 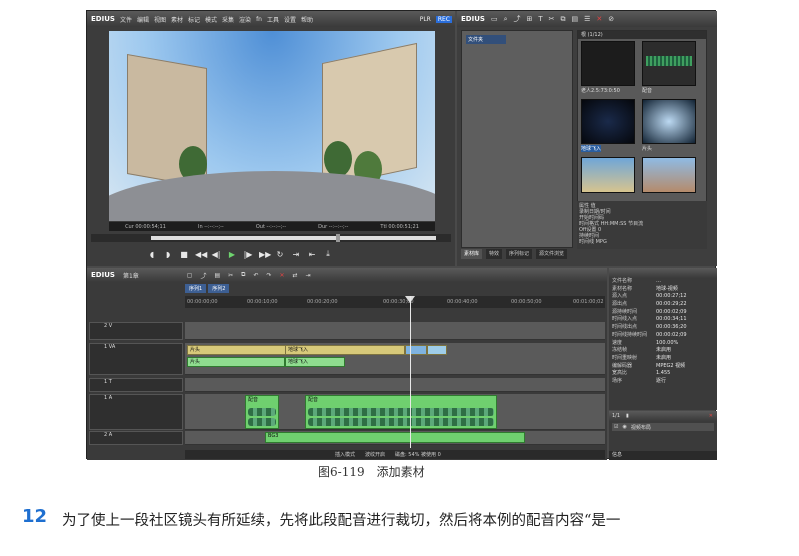 What do you see at coordinates (616, 416) in the screenshot?
I see `layer-counter: 1/1` at bounding box center [616, 416].